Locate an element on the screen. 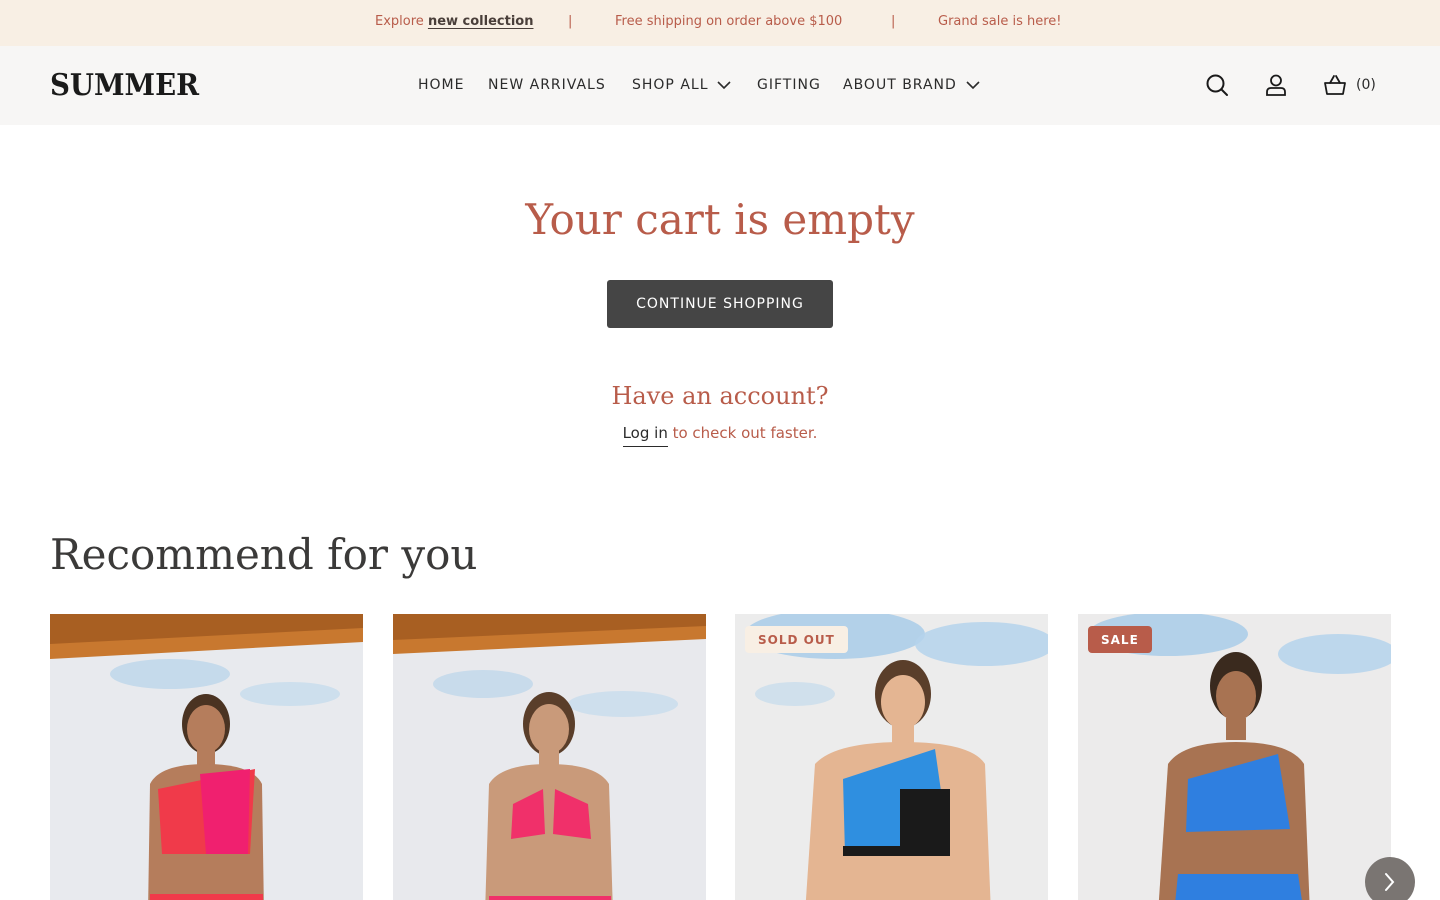 The image size is (1440, 900). announcement-sale: Grand sale is here! is located at coordinates (1000, 21).